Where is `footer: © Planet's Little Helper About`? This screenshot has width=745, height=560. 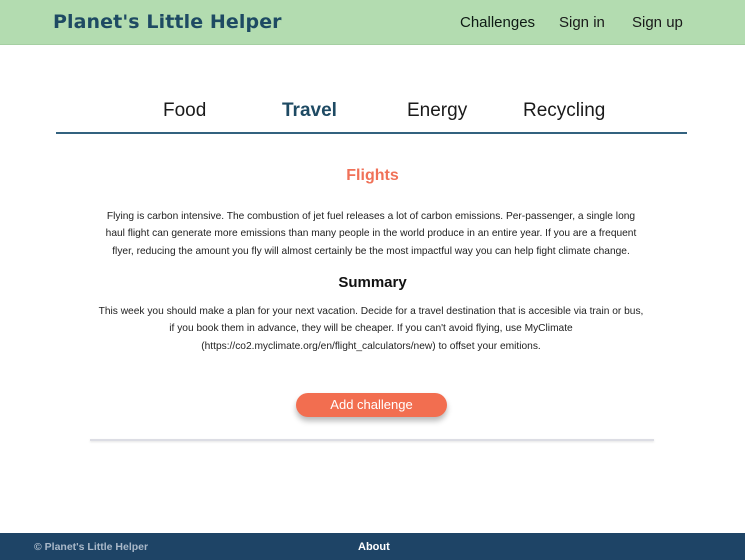
footer: © Planet's Little Helper About is located at coordinates (372, 546).